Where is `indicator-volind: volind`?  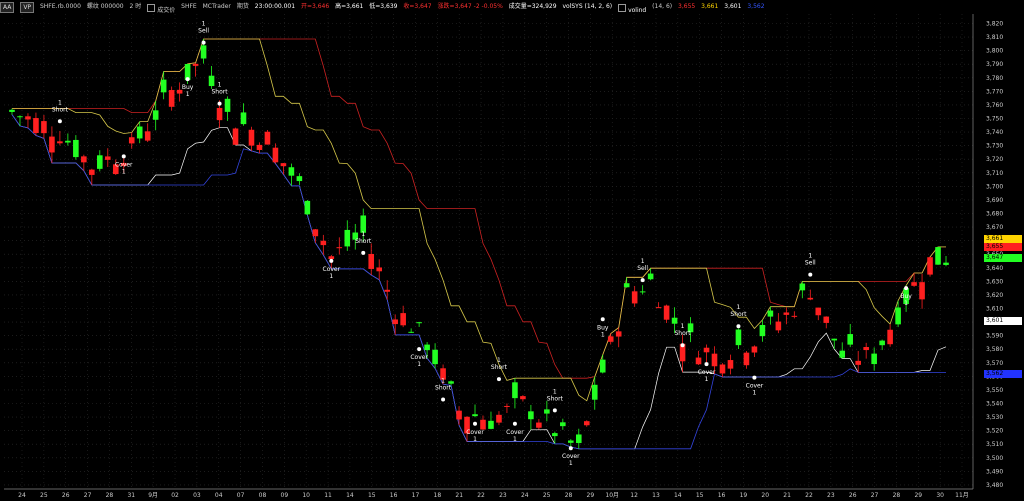 indicator-volind: volind is located at coordinates (632, 7).